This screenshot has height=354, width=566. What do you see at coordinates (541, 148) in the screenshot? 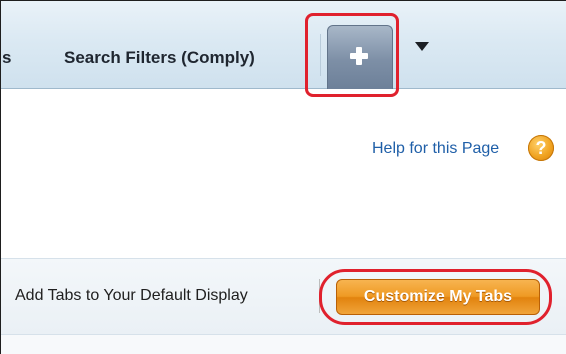
I see `help-icon: ?` at bounding box center [541, 148].